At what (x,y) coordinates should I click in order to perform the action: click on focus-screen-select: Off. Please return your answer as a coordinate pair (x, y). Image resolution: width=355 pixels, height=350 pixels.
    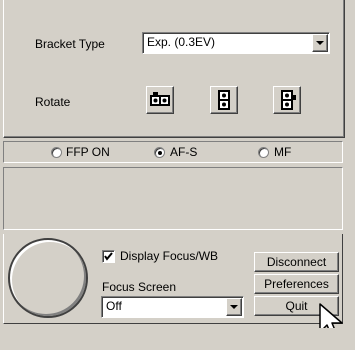
    Looking at the image, I should click on (172, 307).